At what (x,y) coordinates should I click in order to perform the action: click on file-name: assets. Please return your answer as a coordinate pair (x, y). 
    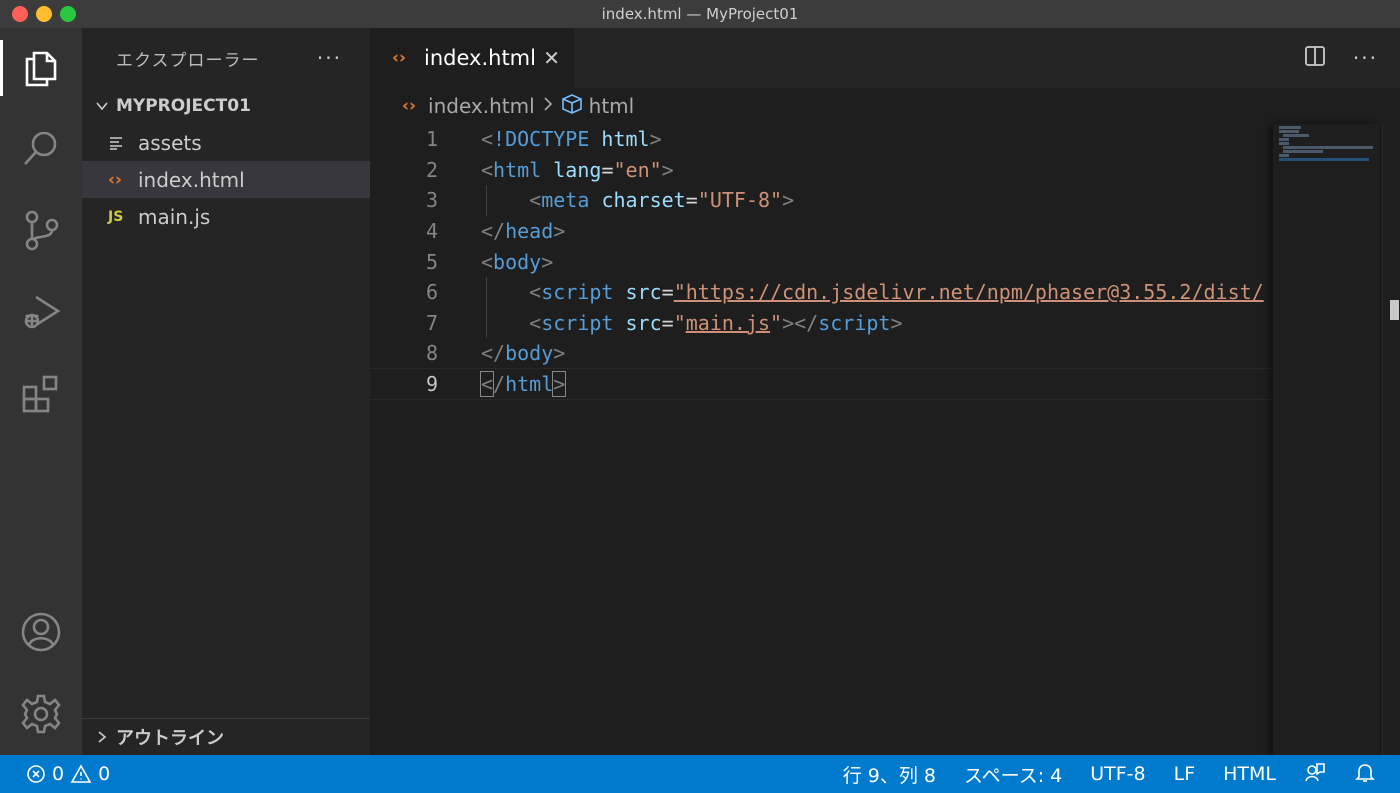
    Looking at the image, I should click on (170, 142).